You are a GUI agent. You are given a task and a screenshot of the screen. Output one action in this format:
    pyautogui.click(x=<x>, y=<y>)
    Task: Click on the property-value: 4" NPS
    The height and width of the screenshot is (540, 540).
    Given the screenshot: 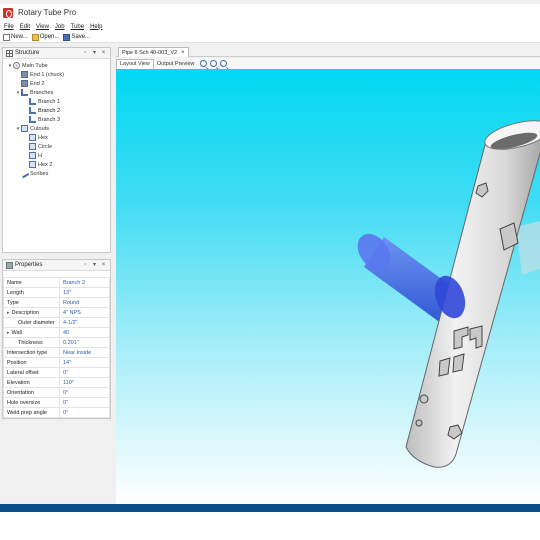 What is the action you would take?
    pyautogui.click(x=84, y=312)
    